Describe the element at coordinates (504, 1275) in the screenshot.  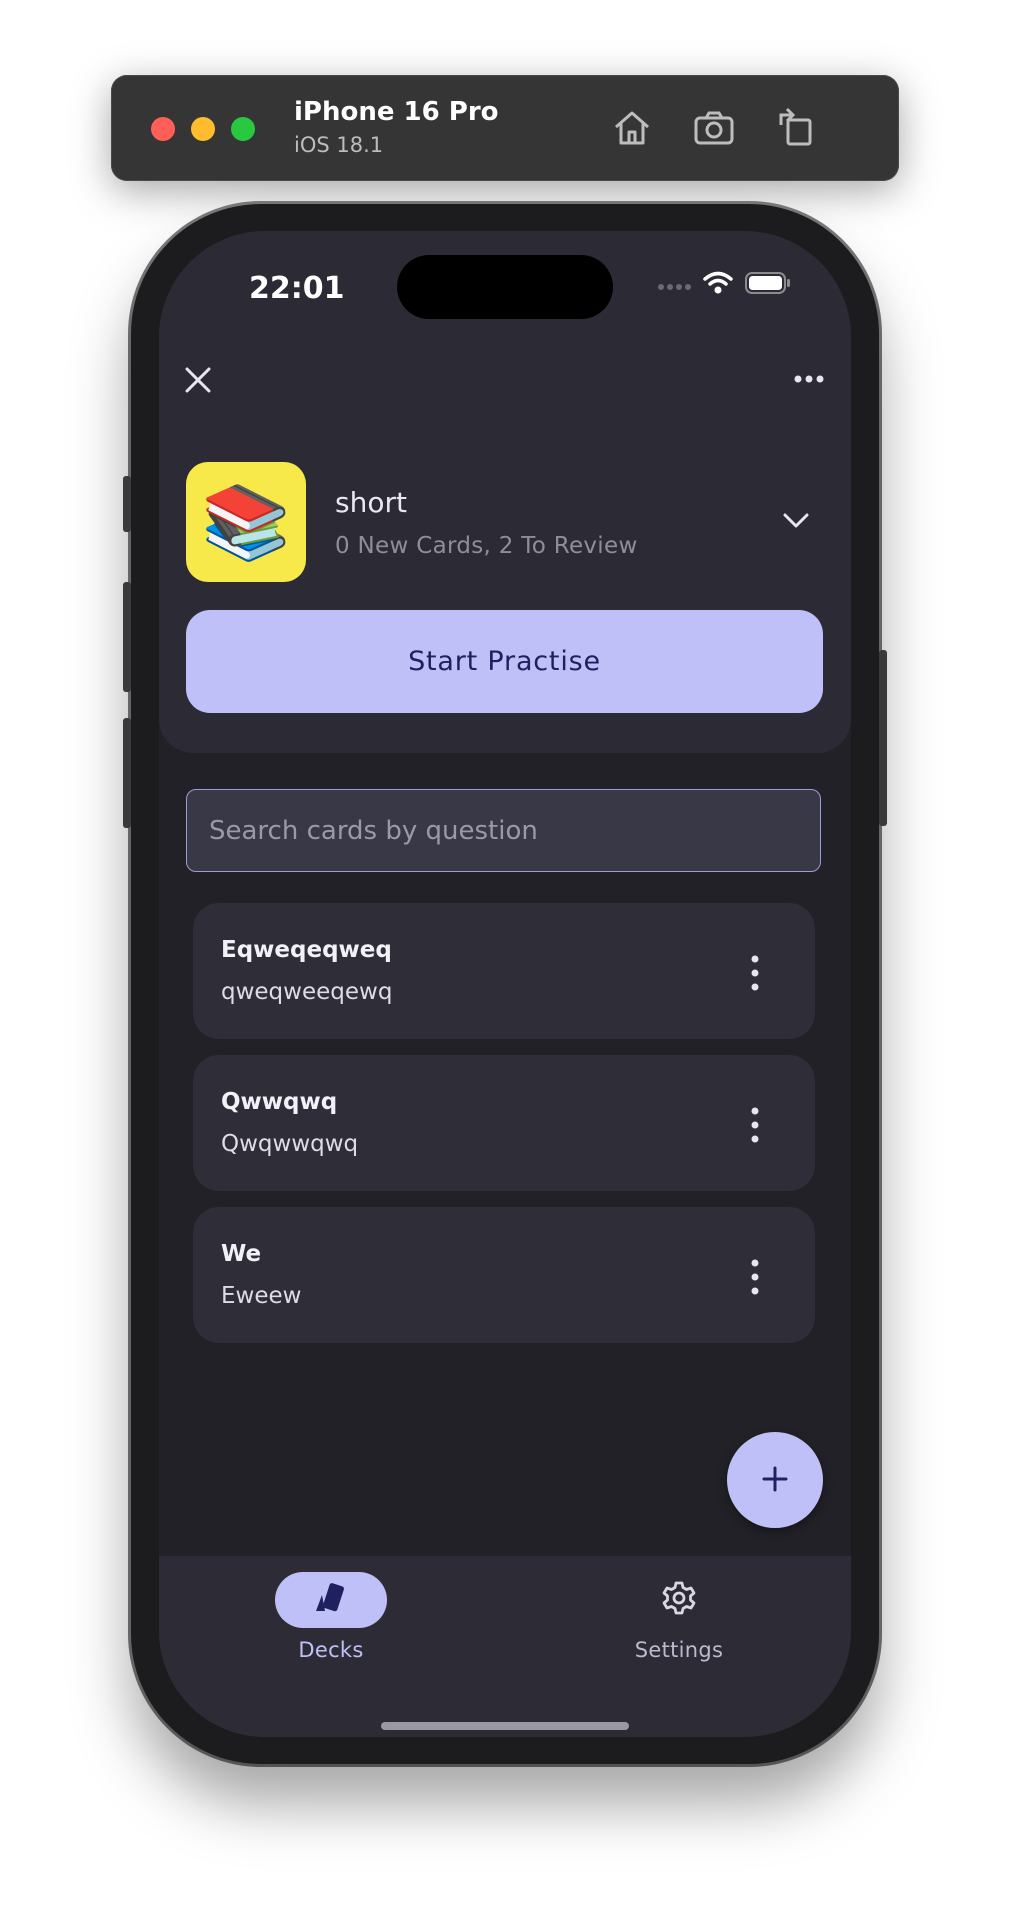
I see `card-list-item: We Eweew` at that location.